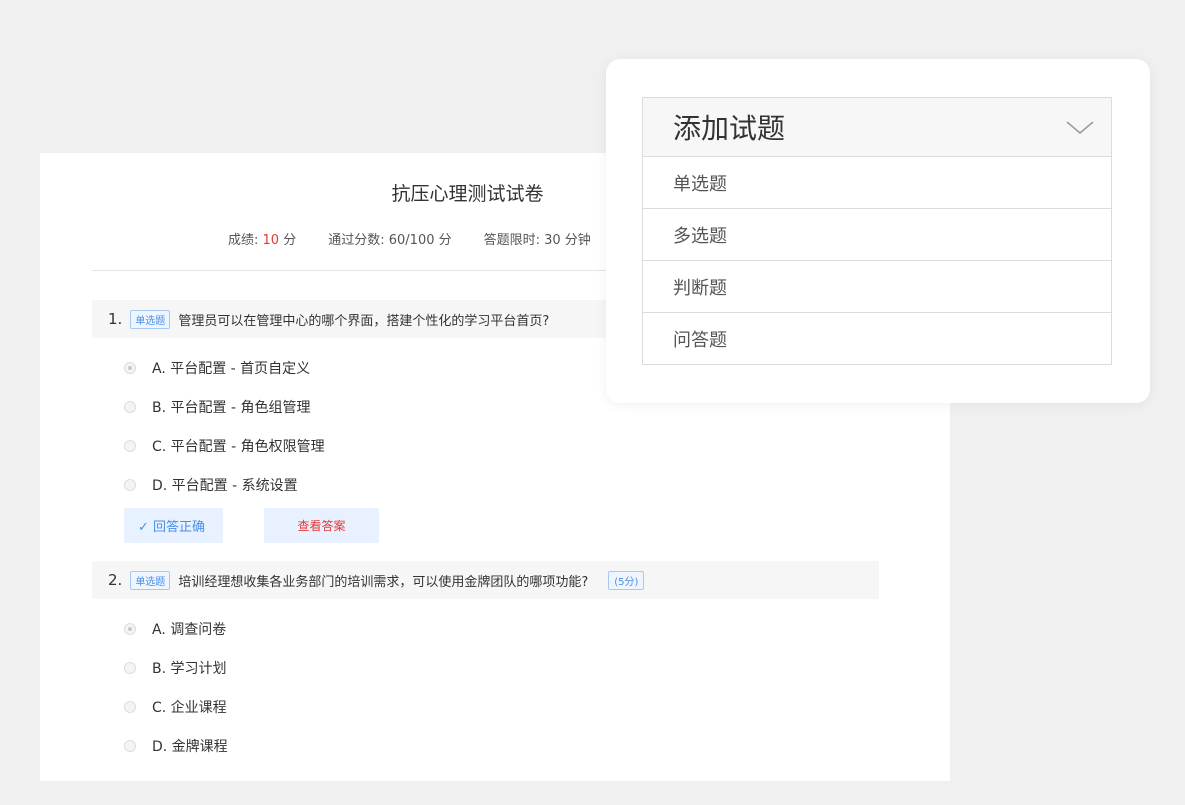 The width and height of the screenshot is (1185, 805). Describe the element at coordinates (877, 183) in the screenshot. I see `dropdown-item-single-choice: 单选题` at that location.